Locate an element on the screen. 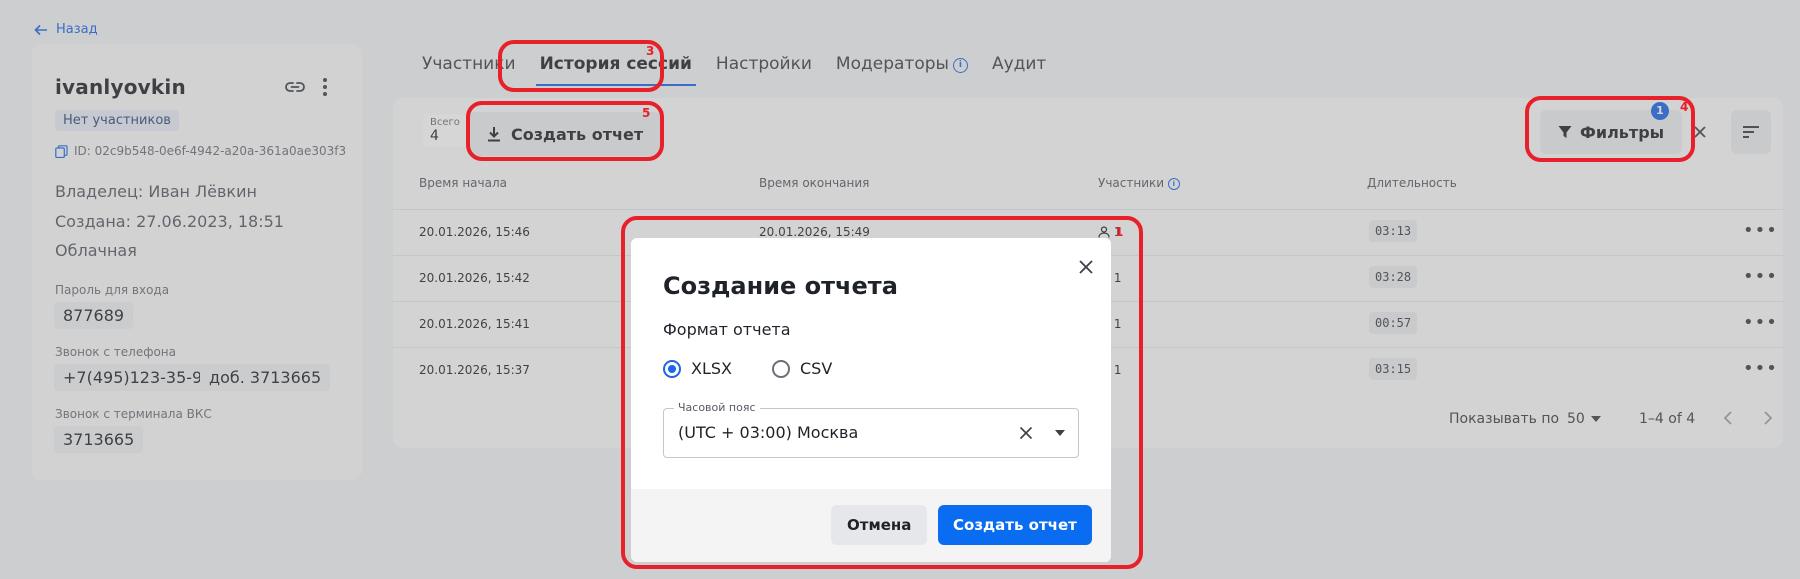 This screenshot has height=579, width=1800. annotation-number: 4 is located at coordinates (1684, 107).